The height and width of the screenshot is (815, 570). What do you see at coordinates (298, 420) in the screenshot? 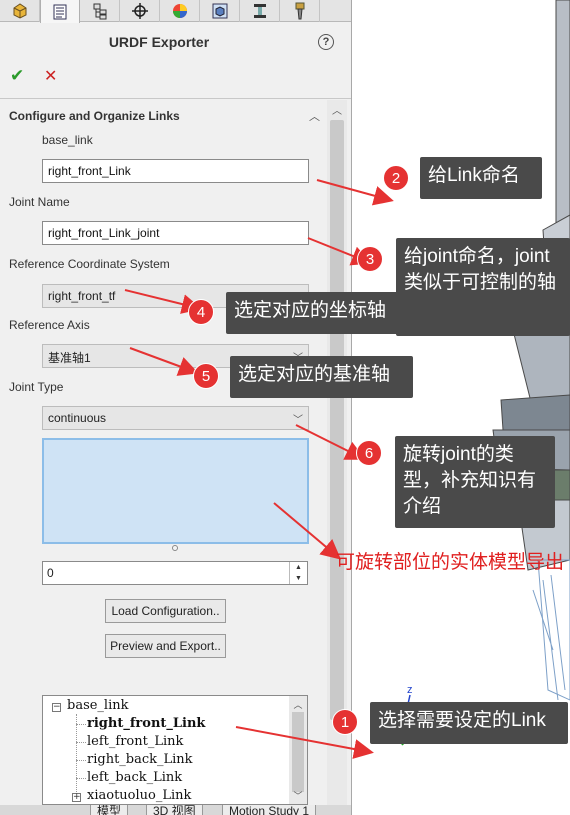
I see `chevron-down-icon: ﹀` at bounding box center [298, 420].